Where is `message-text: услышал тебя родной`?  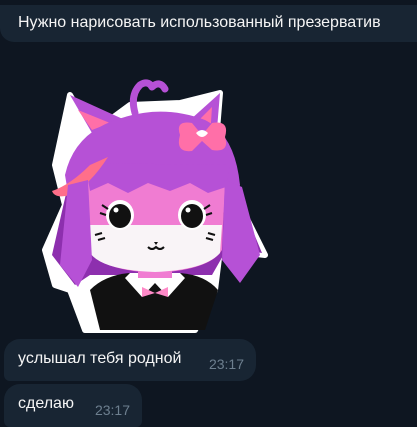 message-text: услышал тебя родной is located at coordinates (100, 358).